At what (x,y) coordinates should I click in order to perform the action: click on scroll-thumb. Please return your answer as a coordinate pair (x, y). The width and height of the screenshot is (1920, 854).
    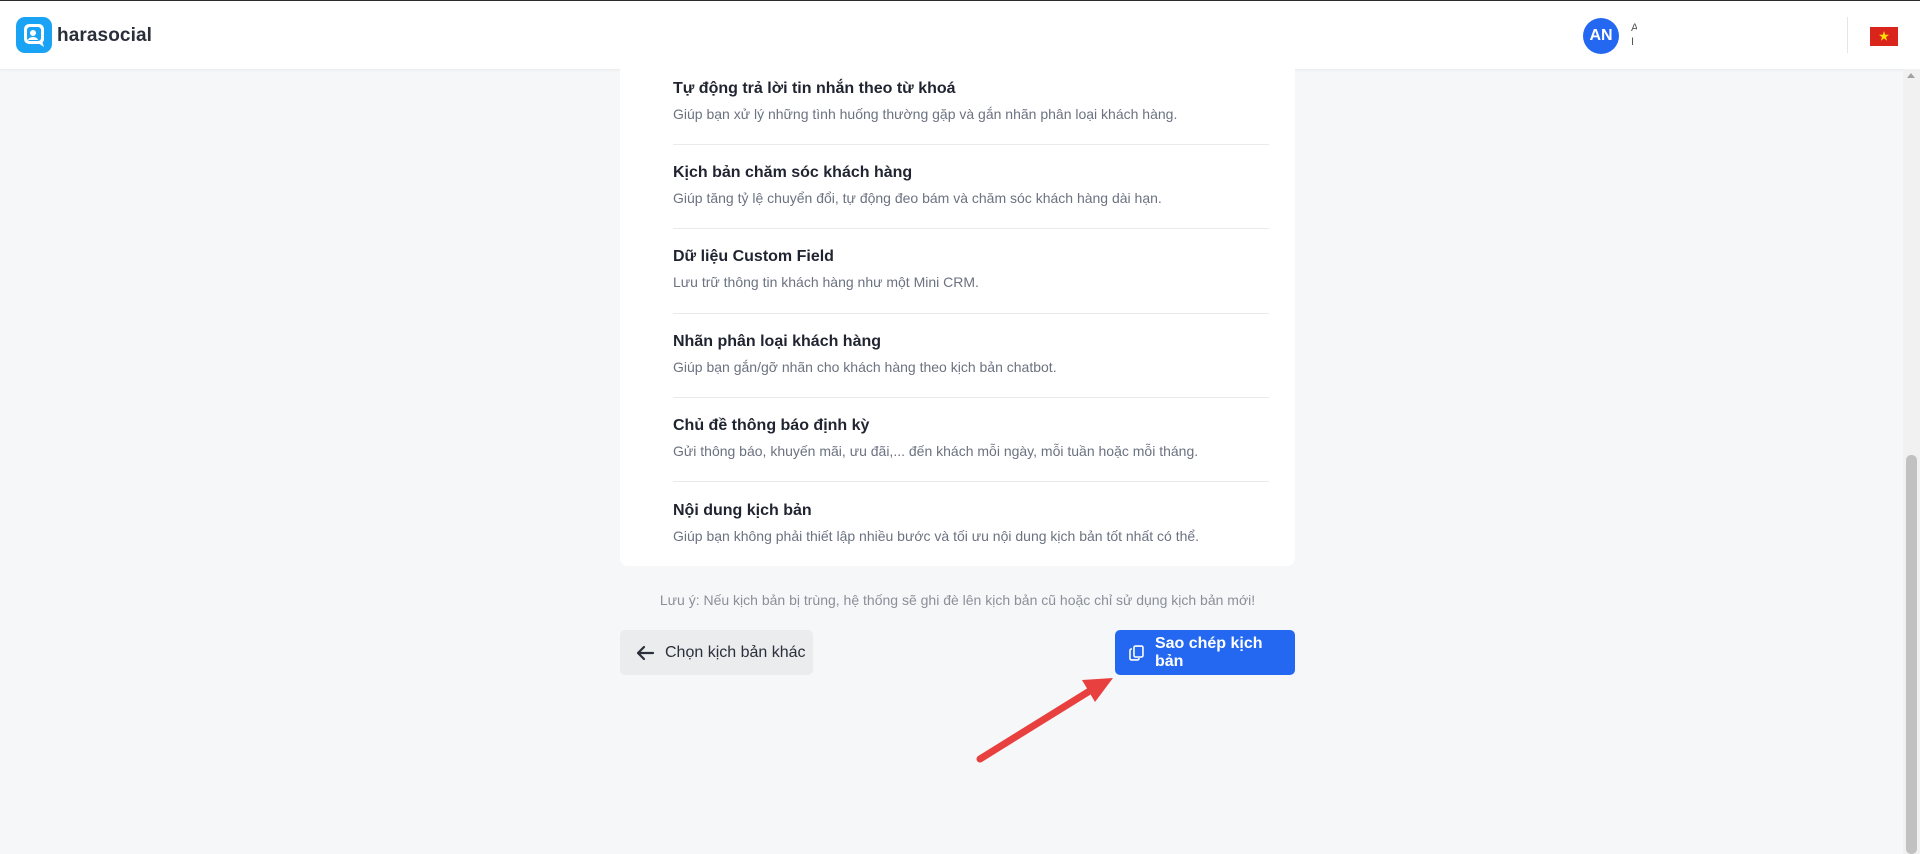
    Looking at the image, I should click on (1911, 654).